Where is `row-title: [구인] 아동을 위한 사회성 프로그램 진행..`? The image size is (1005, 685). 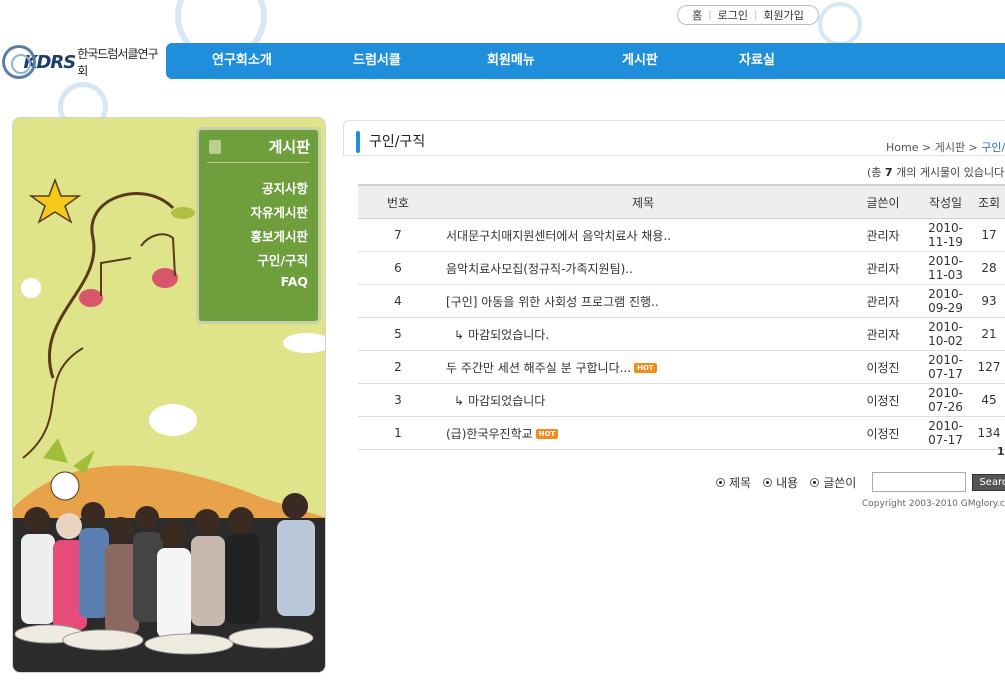 row-title: [구인] 아동을 위한 사회성 프로그램 진행.. is located at coordinates (643, 301).